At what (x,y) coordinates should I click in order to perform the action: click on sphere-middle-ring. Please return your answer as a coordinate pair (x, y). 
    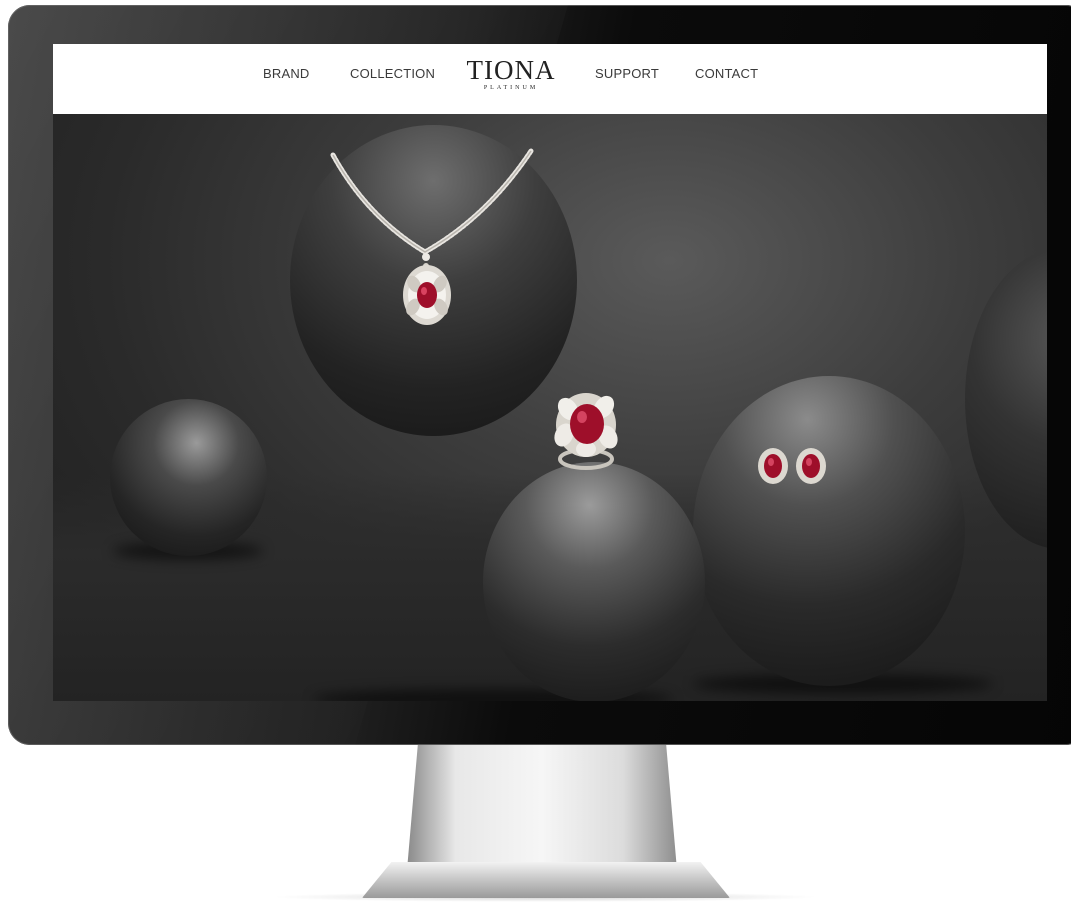
    Looking at the image, I should click on (594, 581).